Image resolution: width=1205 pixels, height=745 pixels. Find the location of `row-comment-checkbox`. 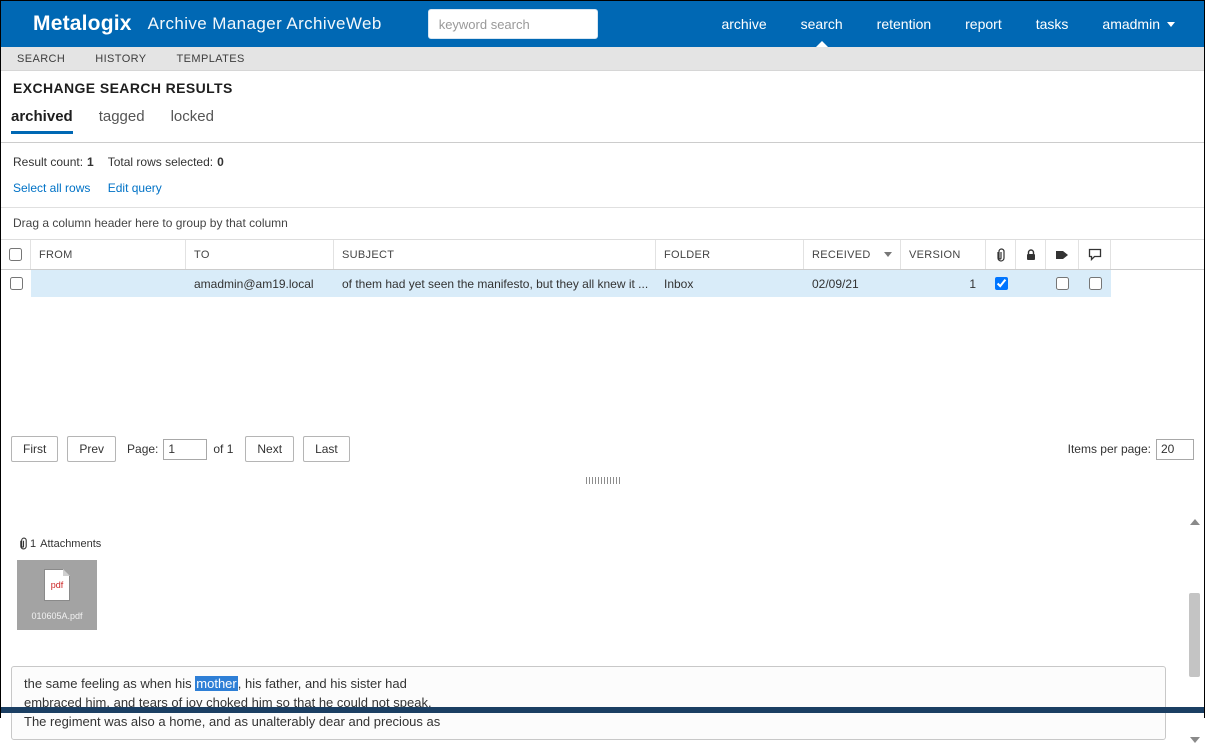

row-comment-checkbox is located at coordinates (1095, 283).